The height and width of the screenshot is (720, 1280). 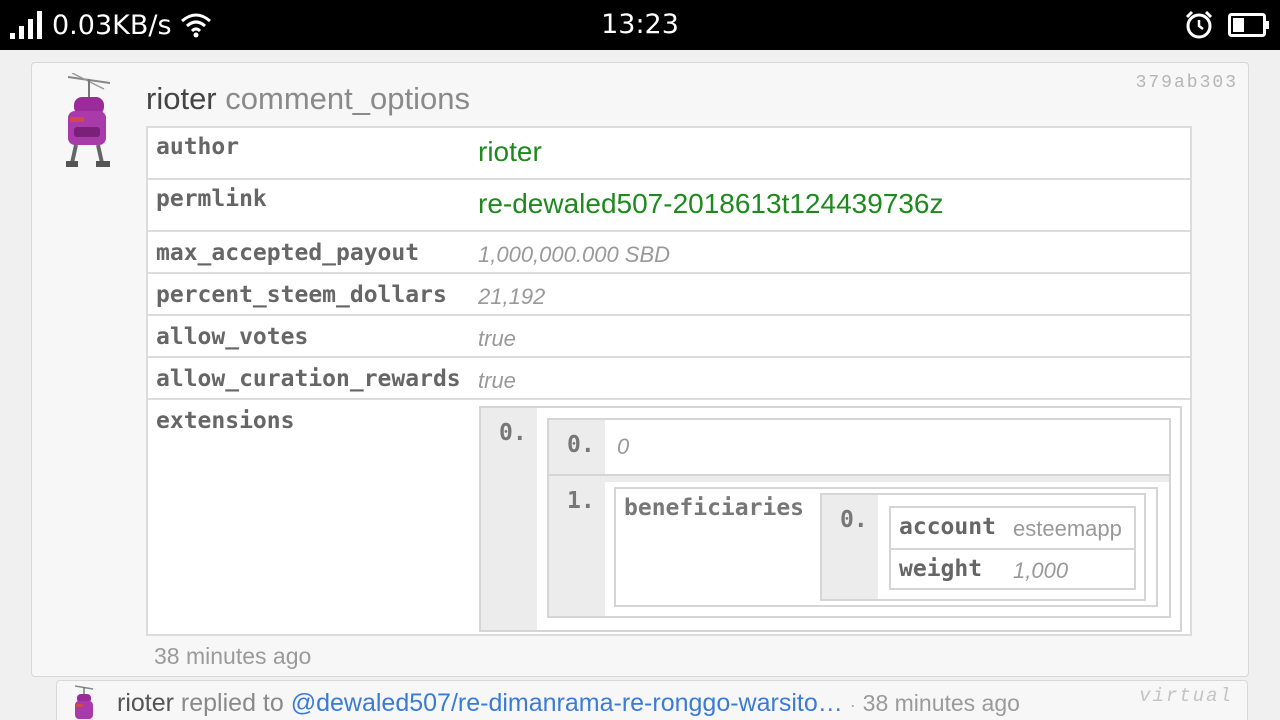 What do you see at coordinates (669, 154) in the screenshot?
I see `row-author: author rioter` at bounding box center [669, 154].